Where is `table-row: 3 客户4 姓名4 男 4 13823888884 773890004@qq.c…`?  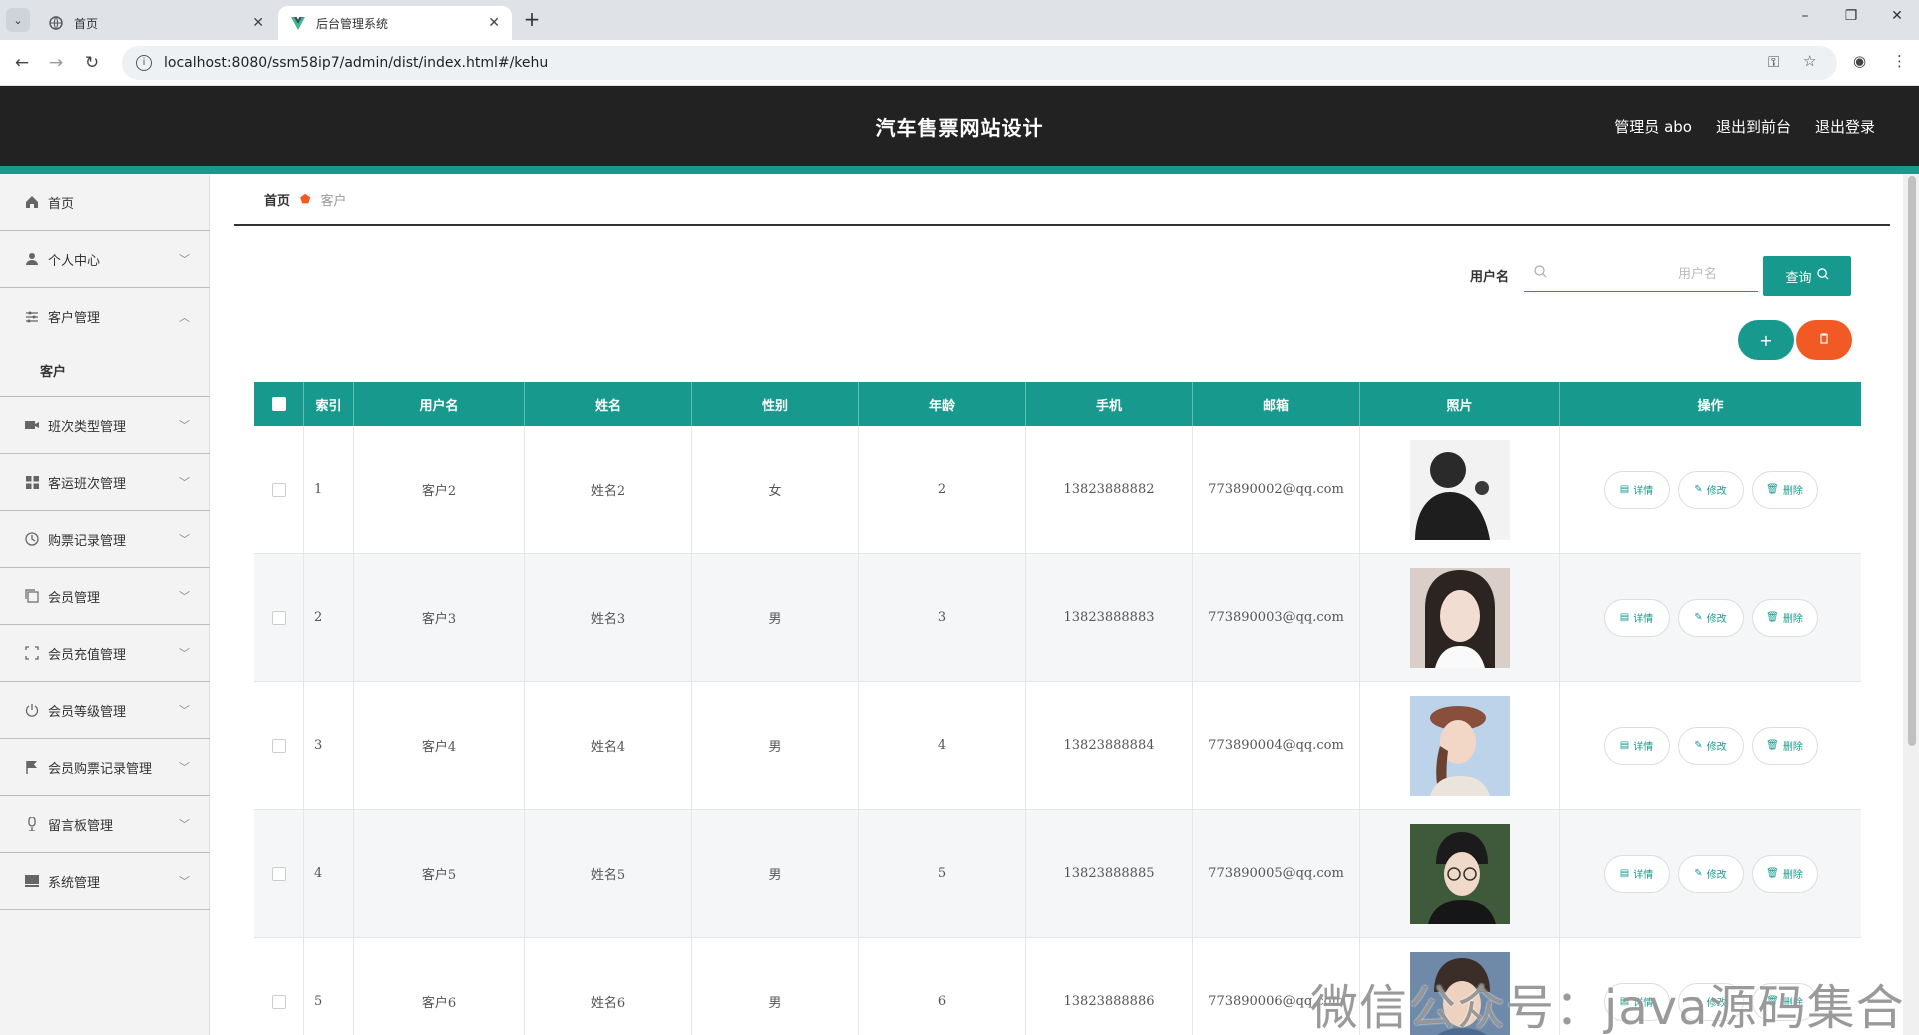
table-row: 3 客户4 姓名4 男 4 13823888884 773890004@qq.c… is located at coordinates (1057, 746).